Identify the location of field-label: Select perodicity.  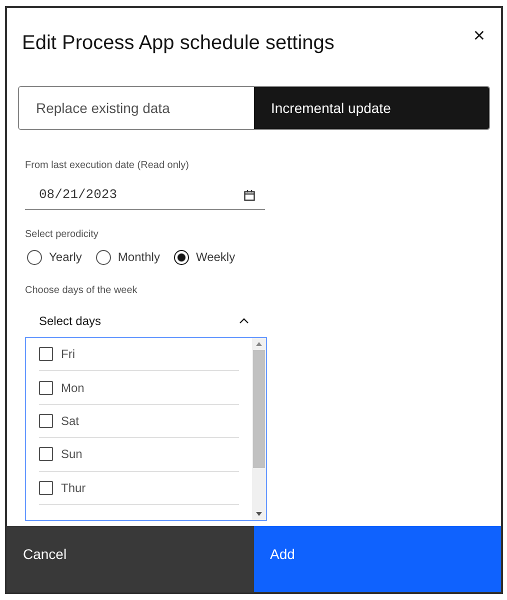
(62, 235).